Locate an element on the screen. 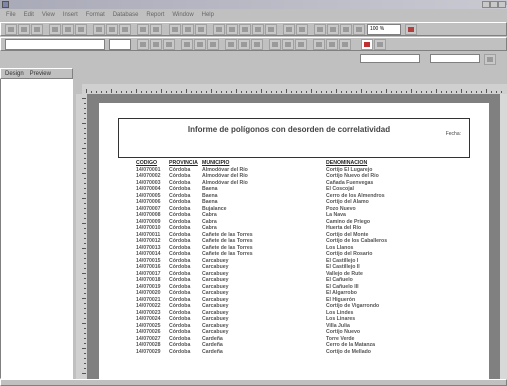 This screenshot has height=386, width=507. font-size-select is located at coordinates (120, 44).